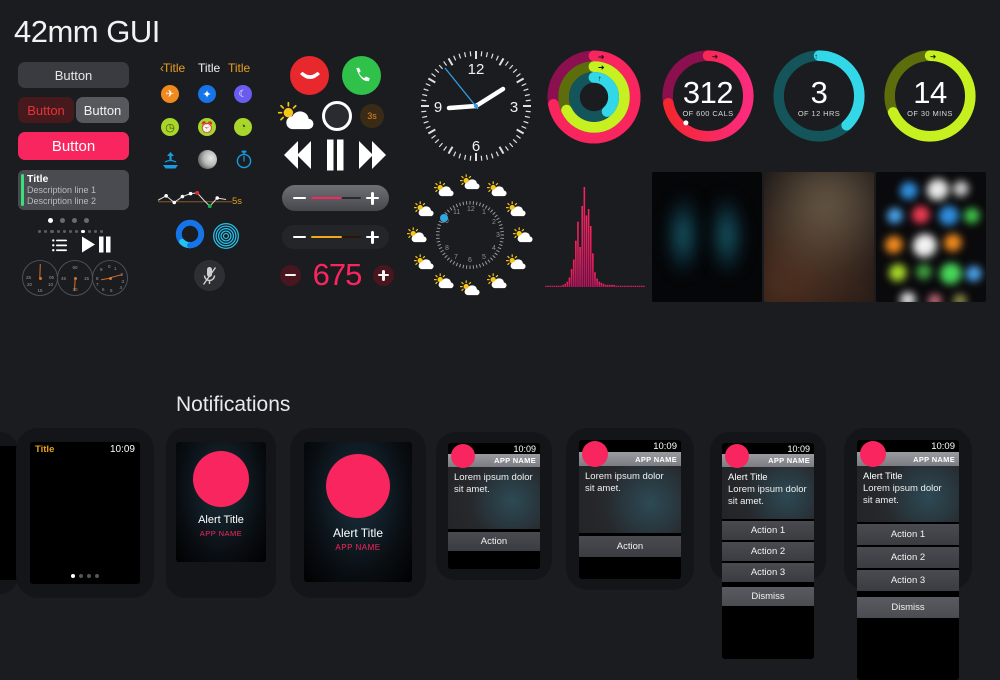 Image resolution: width=1000 pixels, height=680 pixels. What do you see at coordinates (73, 75) in the screenshot?
I see `button-wide: Button` at bounding box center [73, 75].